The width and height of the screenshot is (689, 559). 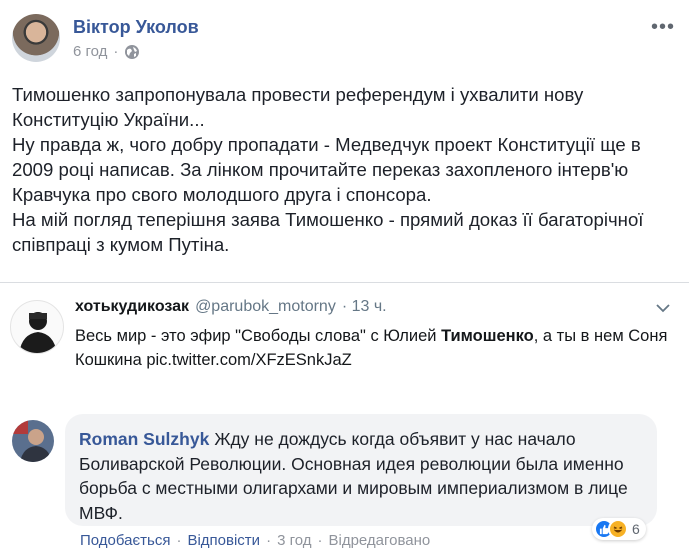 What do you see at coordinates (663, 308) in the screenshot?
I see `chevron-down-icon` at bounding box center [663, 308].